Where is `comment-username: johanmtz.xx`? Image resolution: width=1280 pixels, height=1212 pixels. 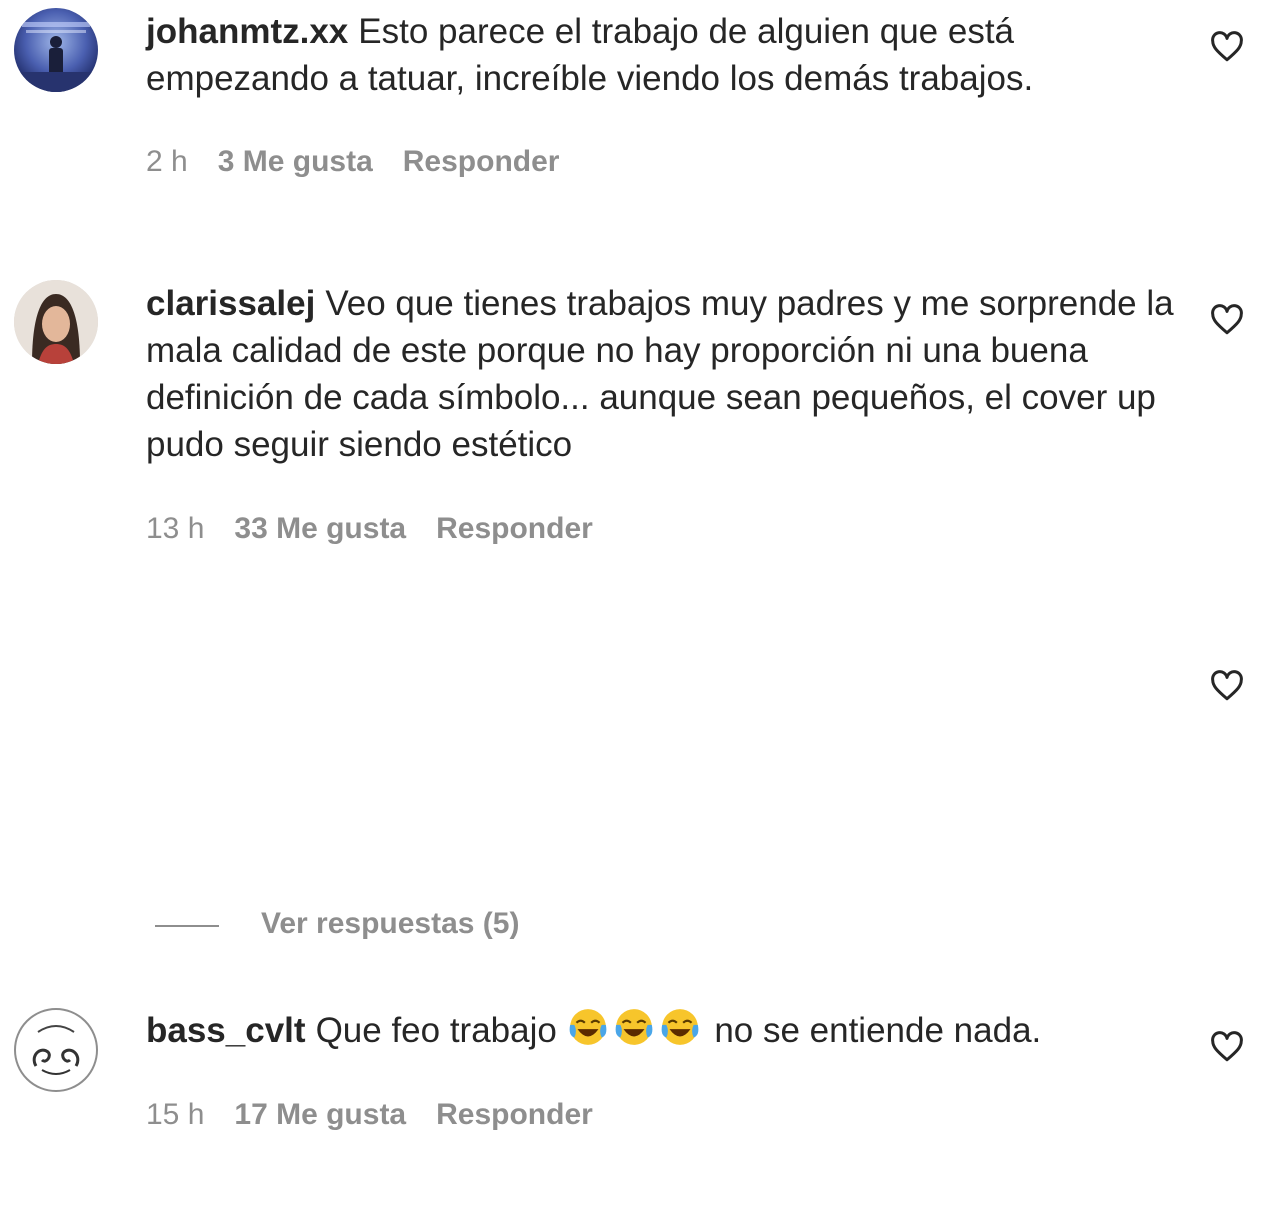
comment-username: johanmtz.xx is located at coordinates (247, 31).